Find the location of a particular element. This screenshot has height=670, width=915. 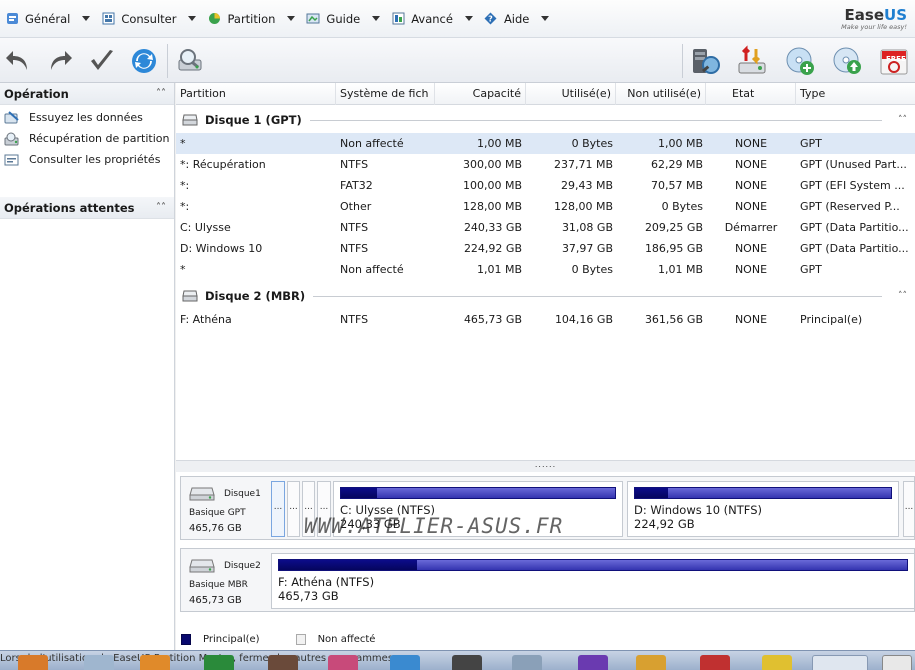

cell-used: 31,08 GB is located at coordinates (587, 227).